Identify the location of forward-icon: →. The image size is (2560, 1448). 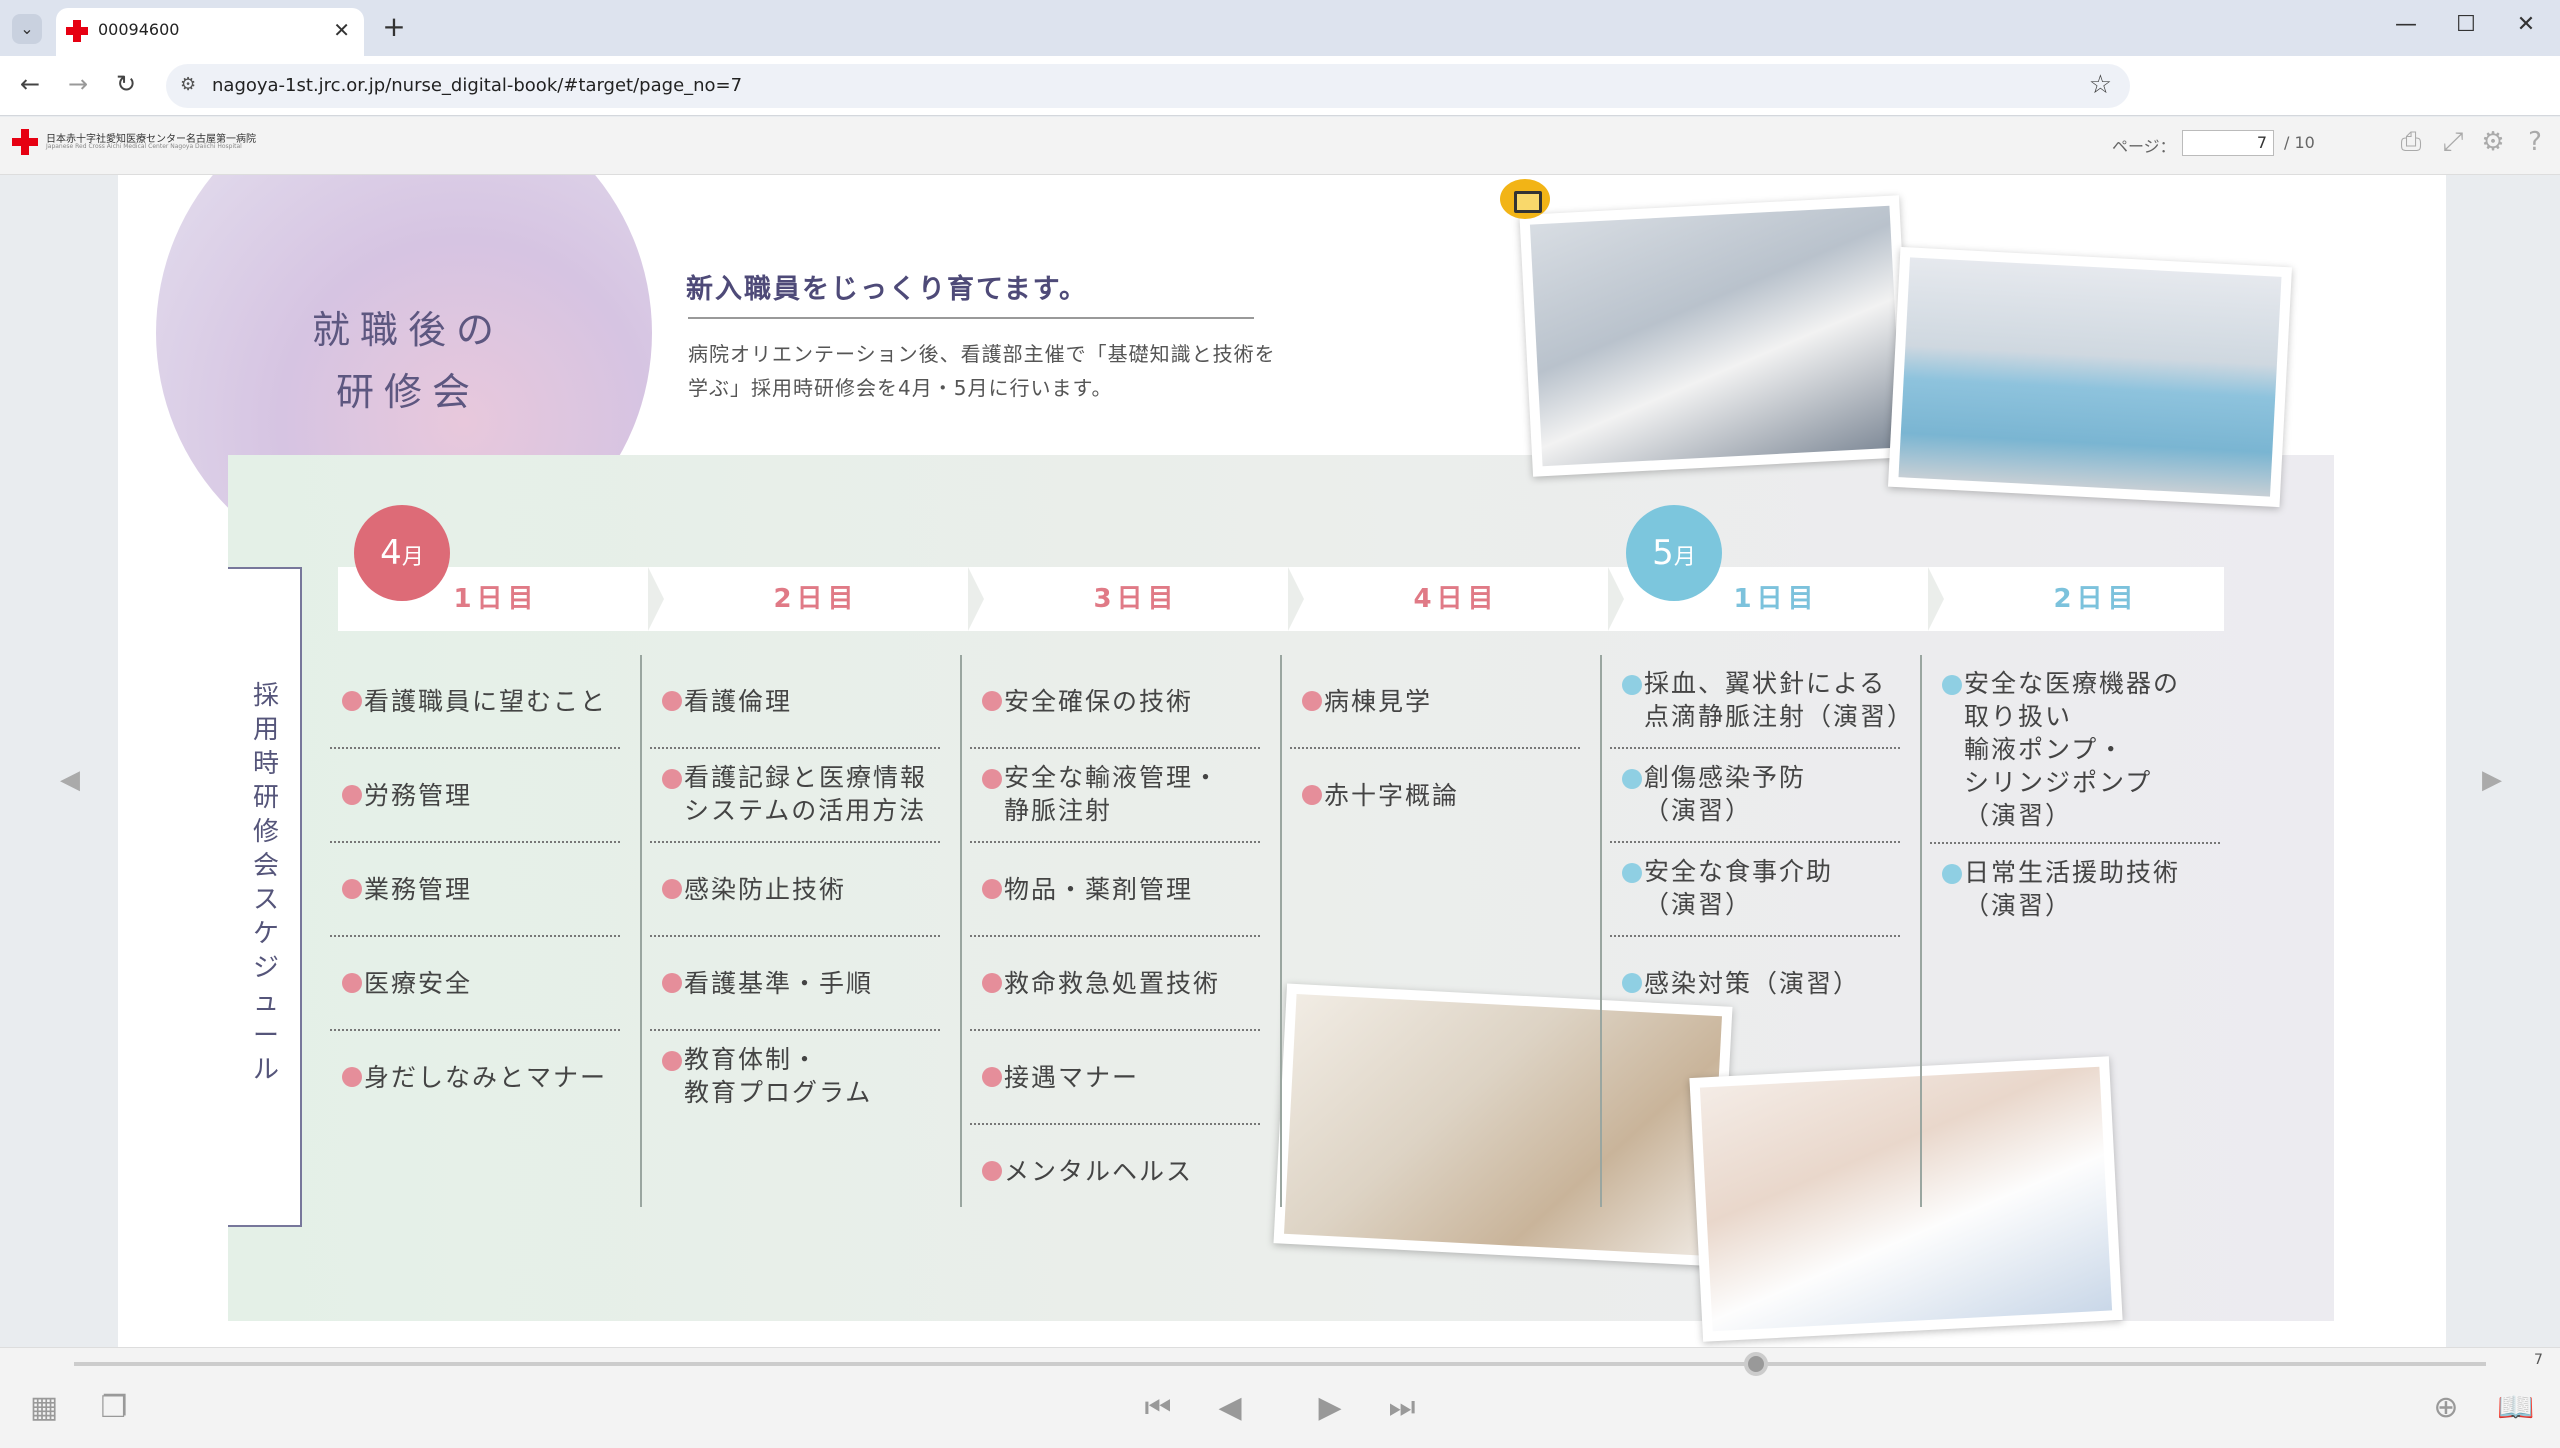
(78, 84).